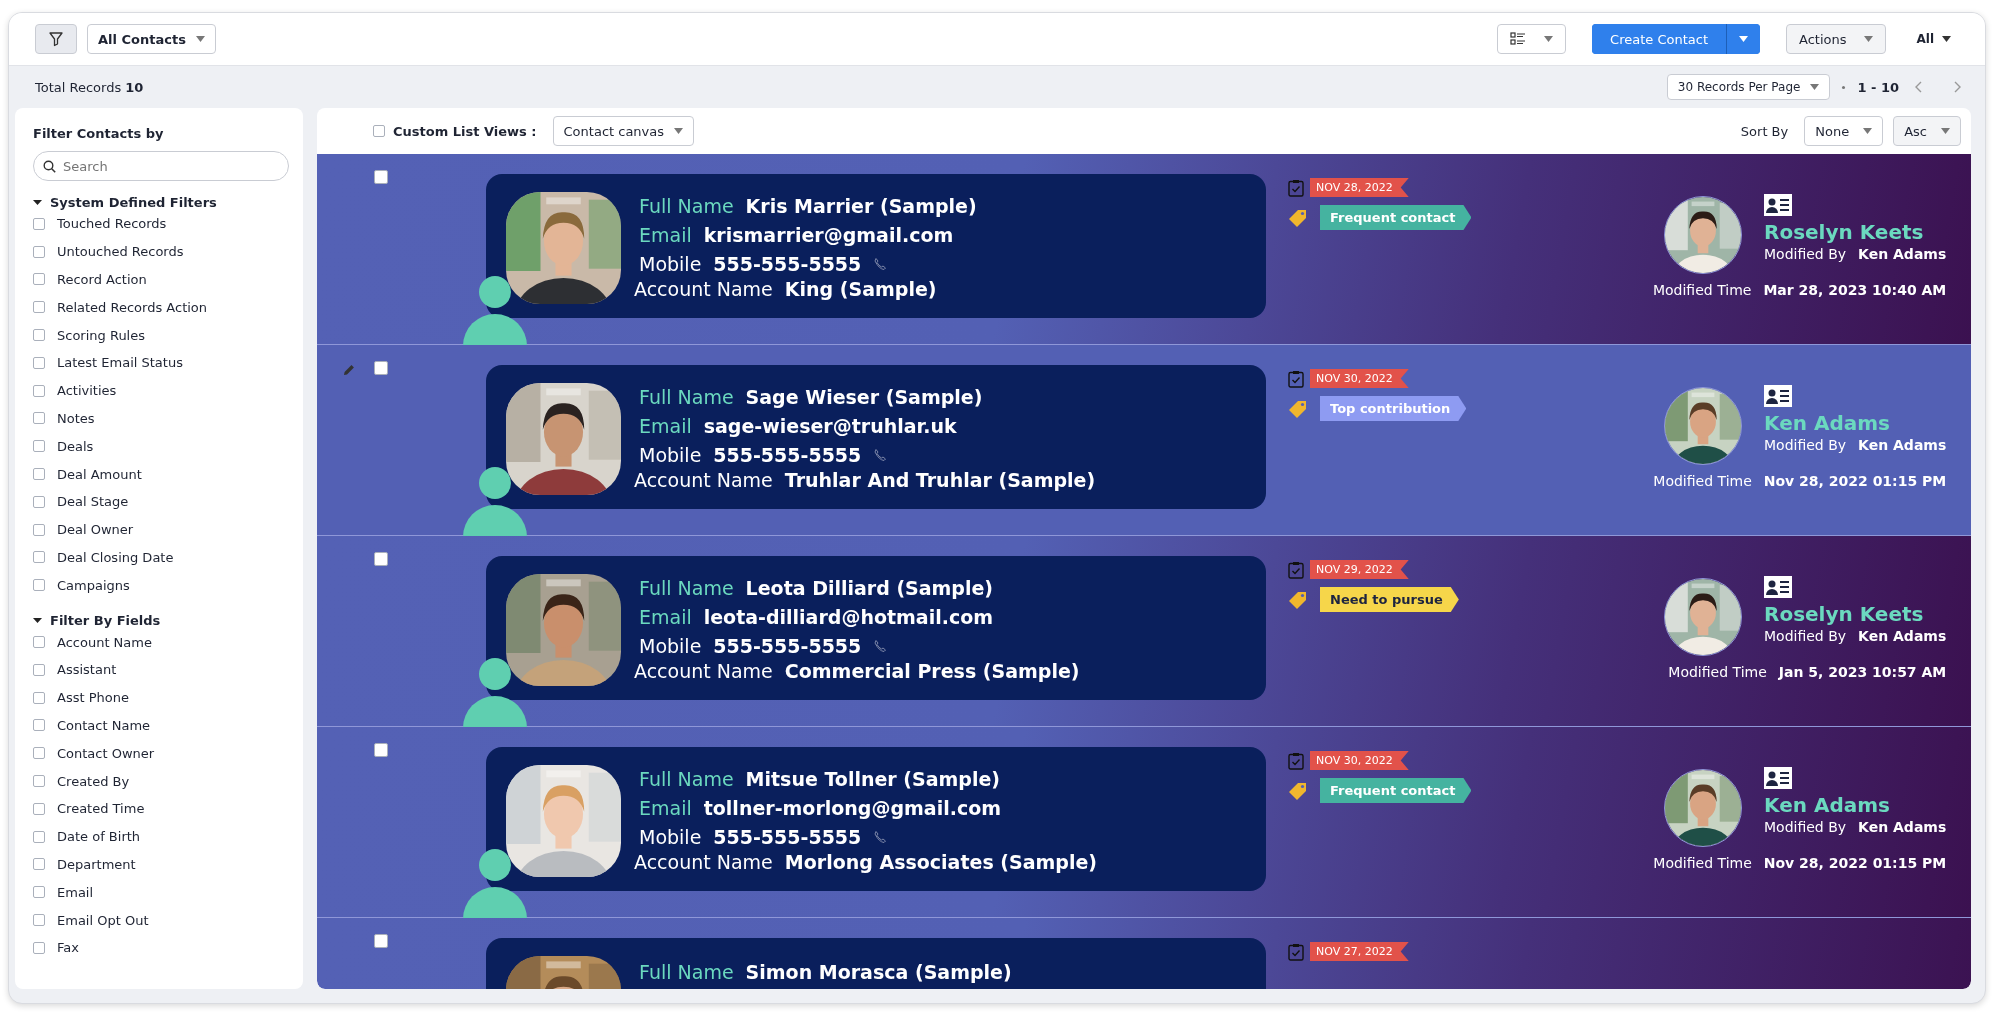  I want to click on actions-dropdown: Actions, so click(1836, 39).